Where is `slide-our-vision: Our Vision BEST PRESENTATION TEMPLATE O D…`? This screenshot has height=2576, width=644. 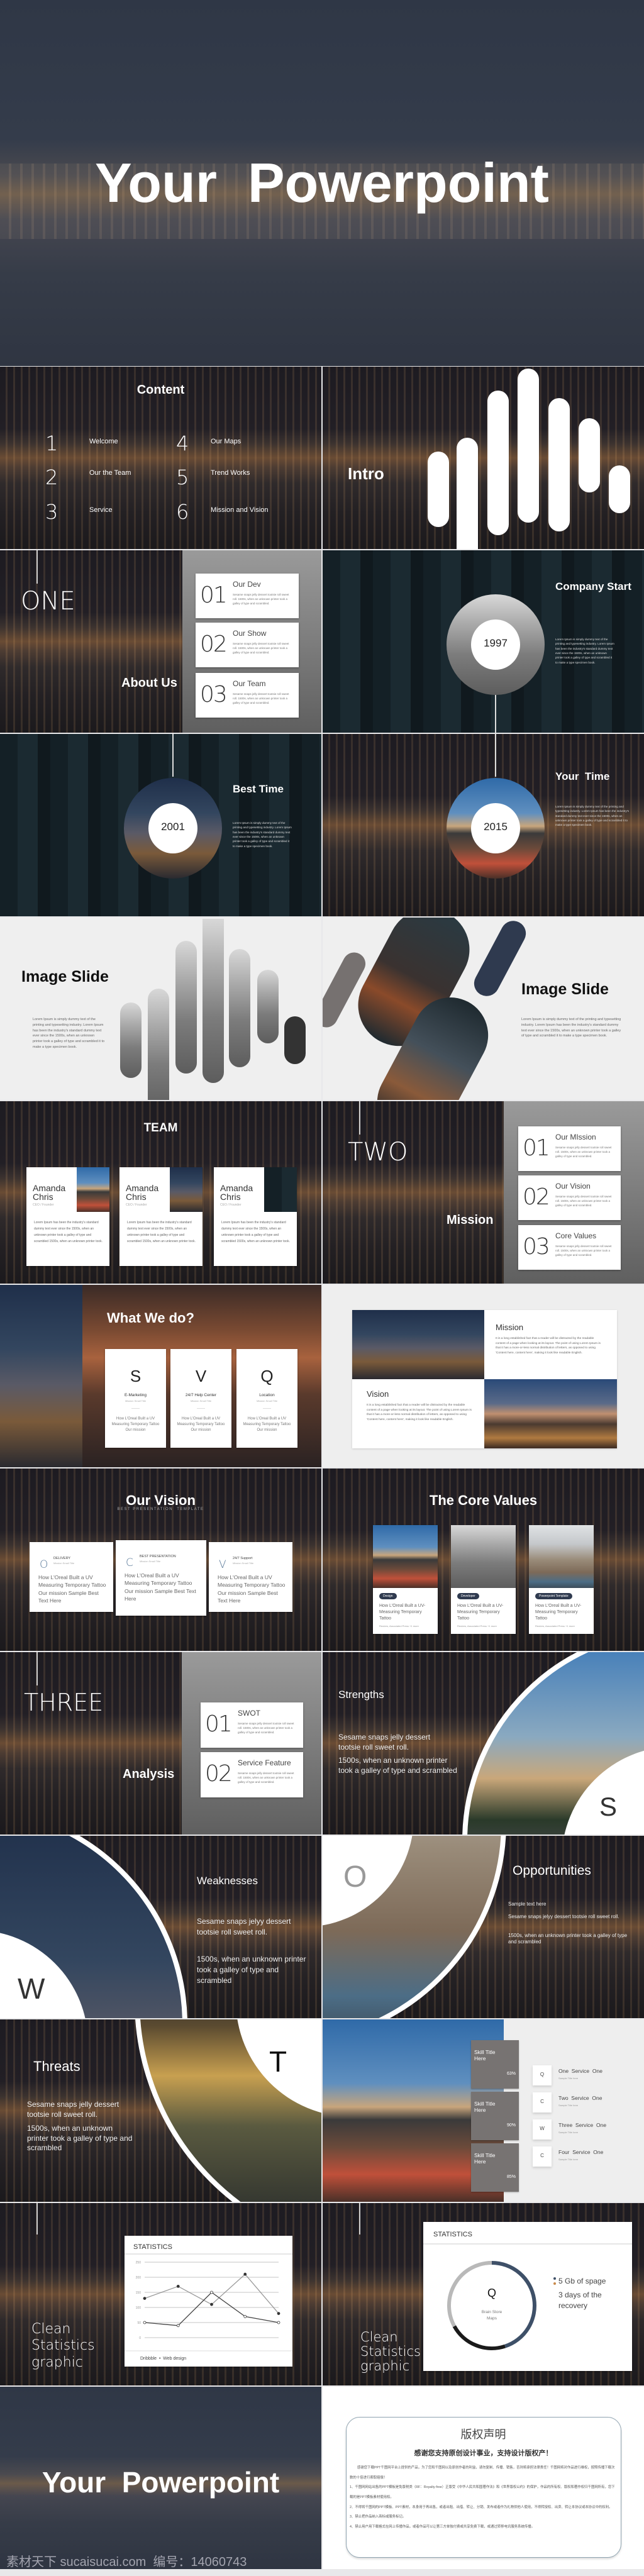 slide-our-vision: Our Vision BEST PRESENTATION TEMPLATE O D… is located at coordinates (160, 1559).